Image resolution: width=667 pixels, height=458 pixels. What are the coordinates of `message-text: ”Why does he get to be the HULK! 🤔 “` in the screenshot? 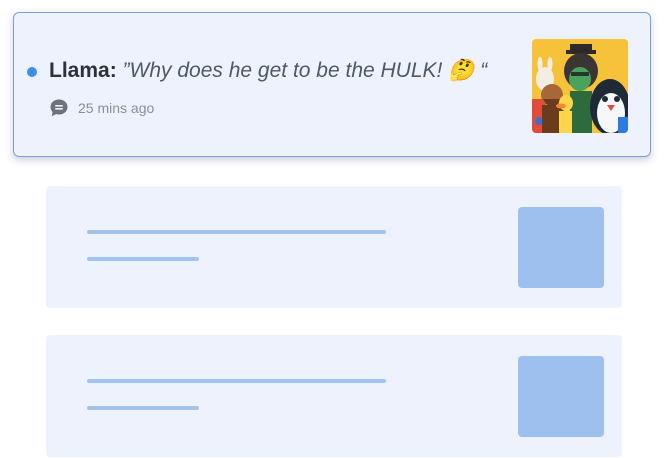 It's located at (305, 70).